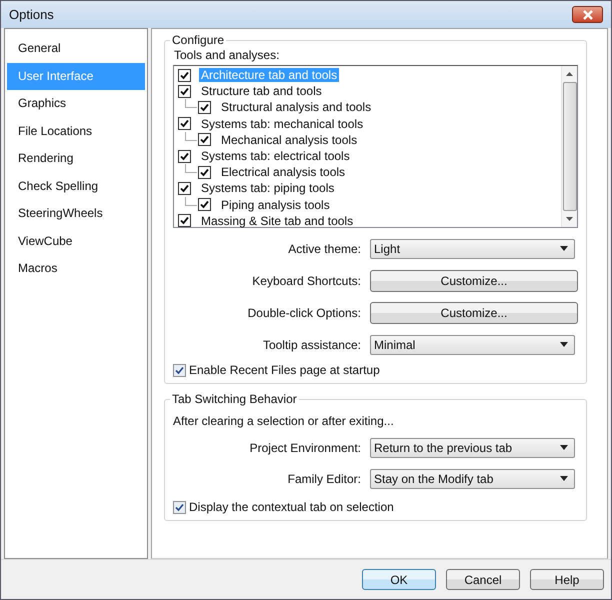 Image resolution: width=612 pixels, height=600 pixels. What do you see at coordinates (567, 579) in the screenshot?
I see `dialog-button: Help` at bounding box center [567, 579].